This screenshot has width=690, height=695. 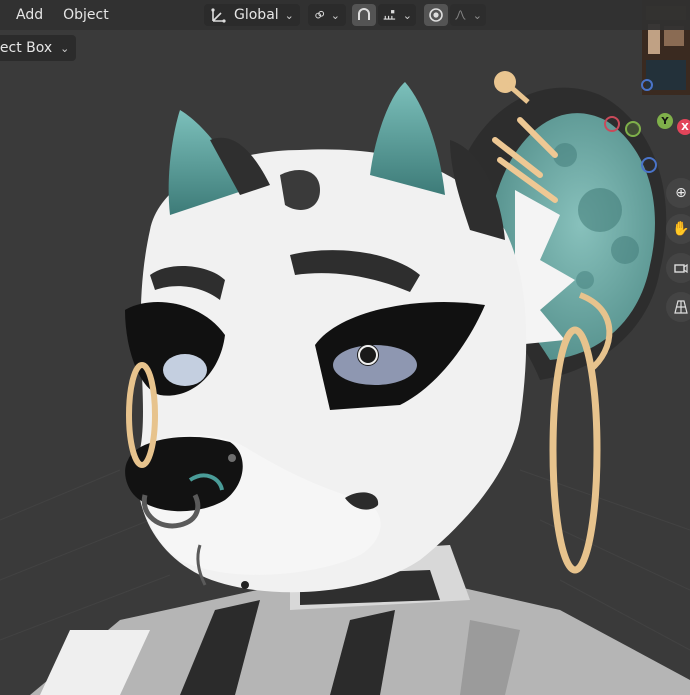 What do you see at coordinates (649, 165) in the screenshot?
I see `gizmo-neg-z-dot` at bounding box center [649, 165].